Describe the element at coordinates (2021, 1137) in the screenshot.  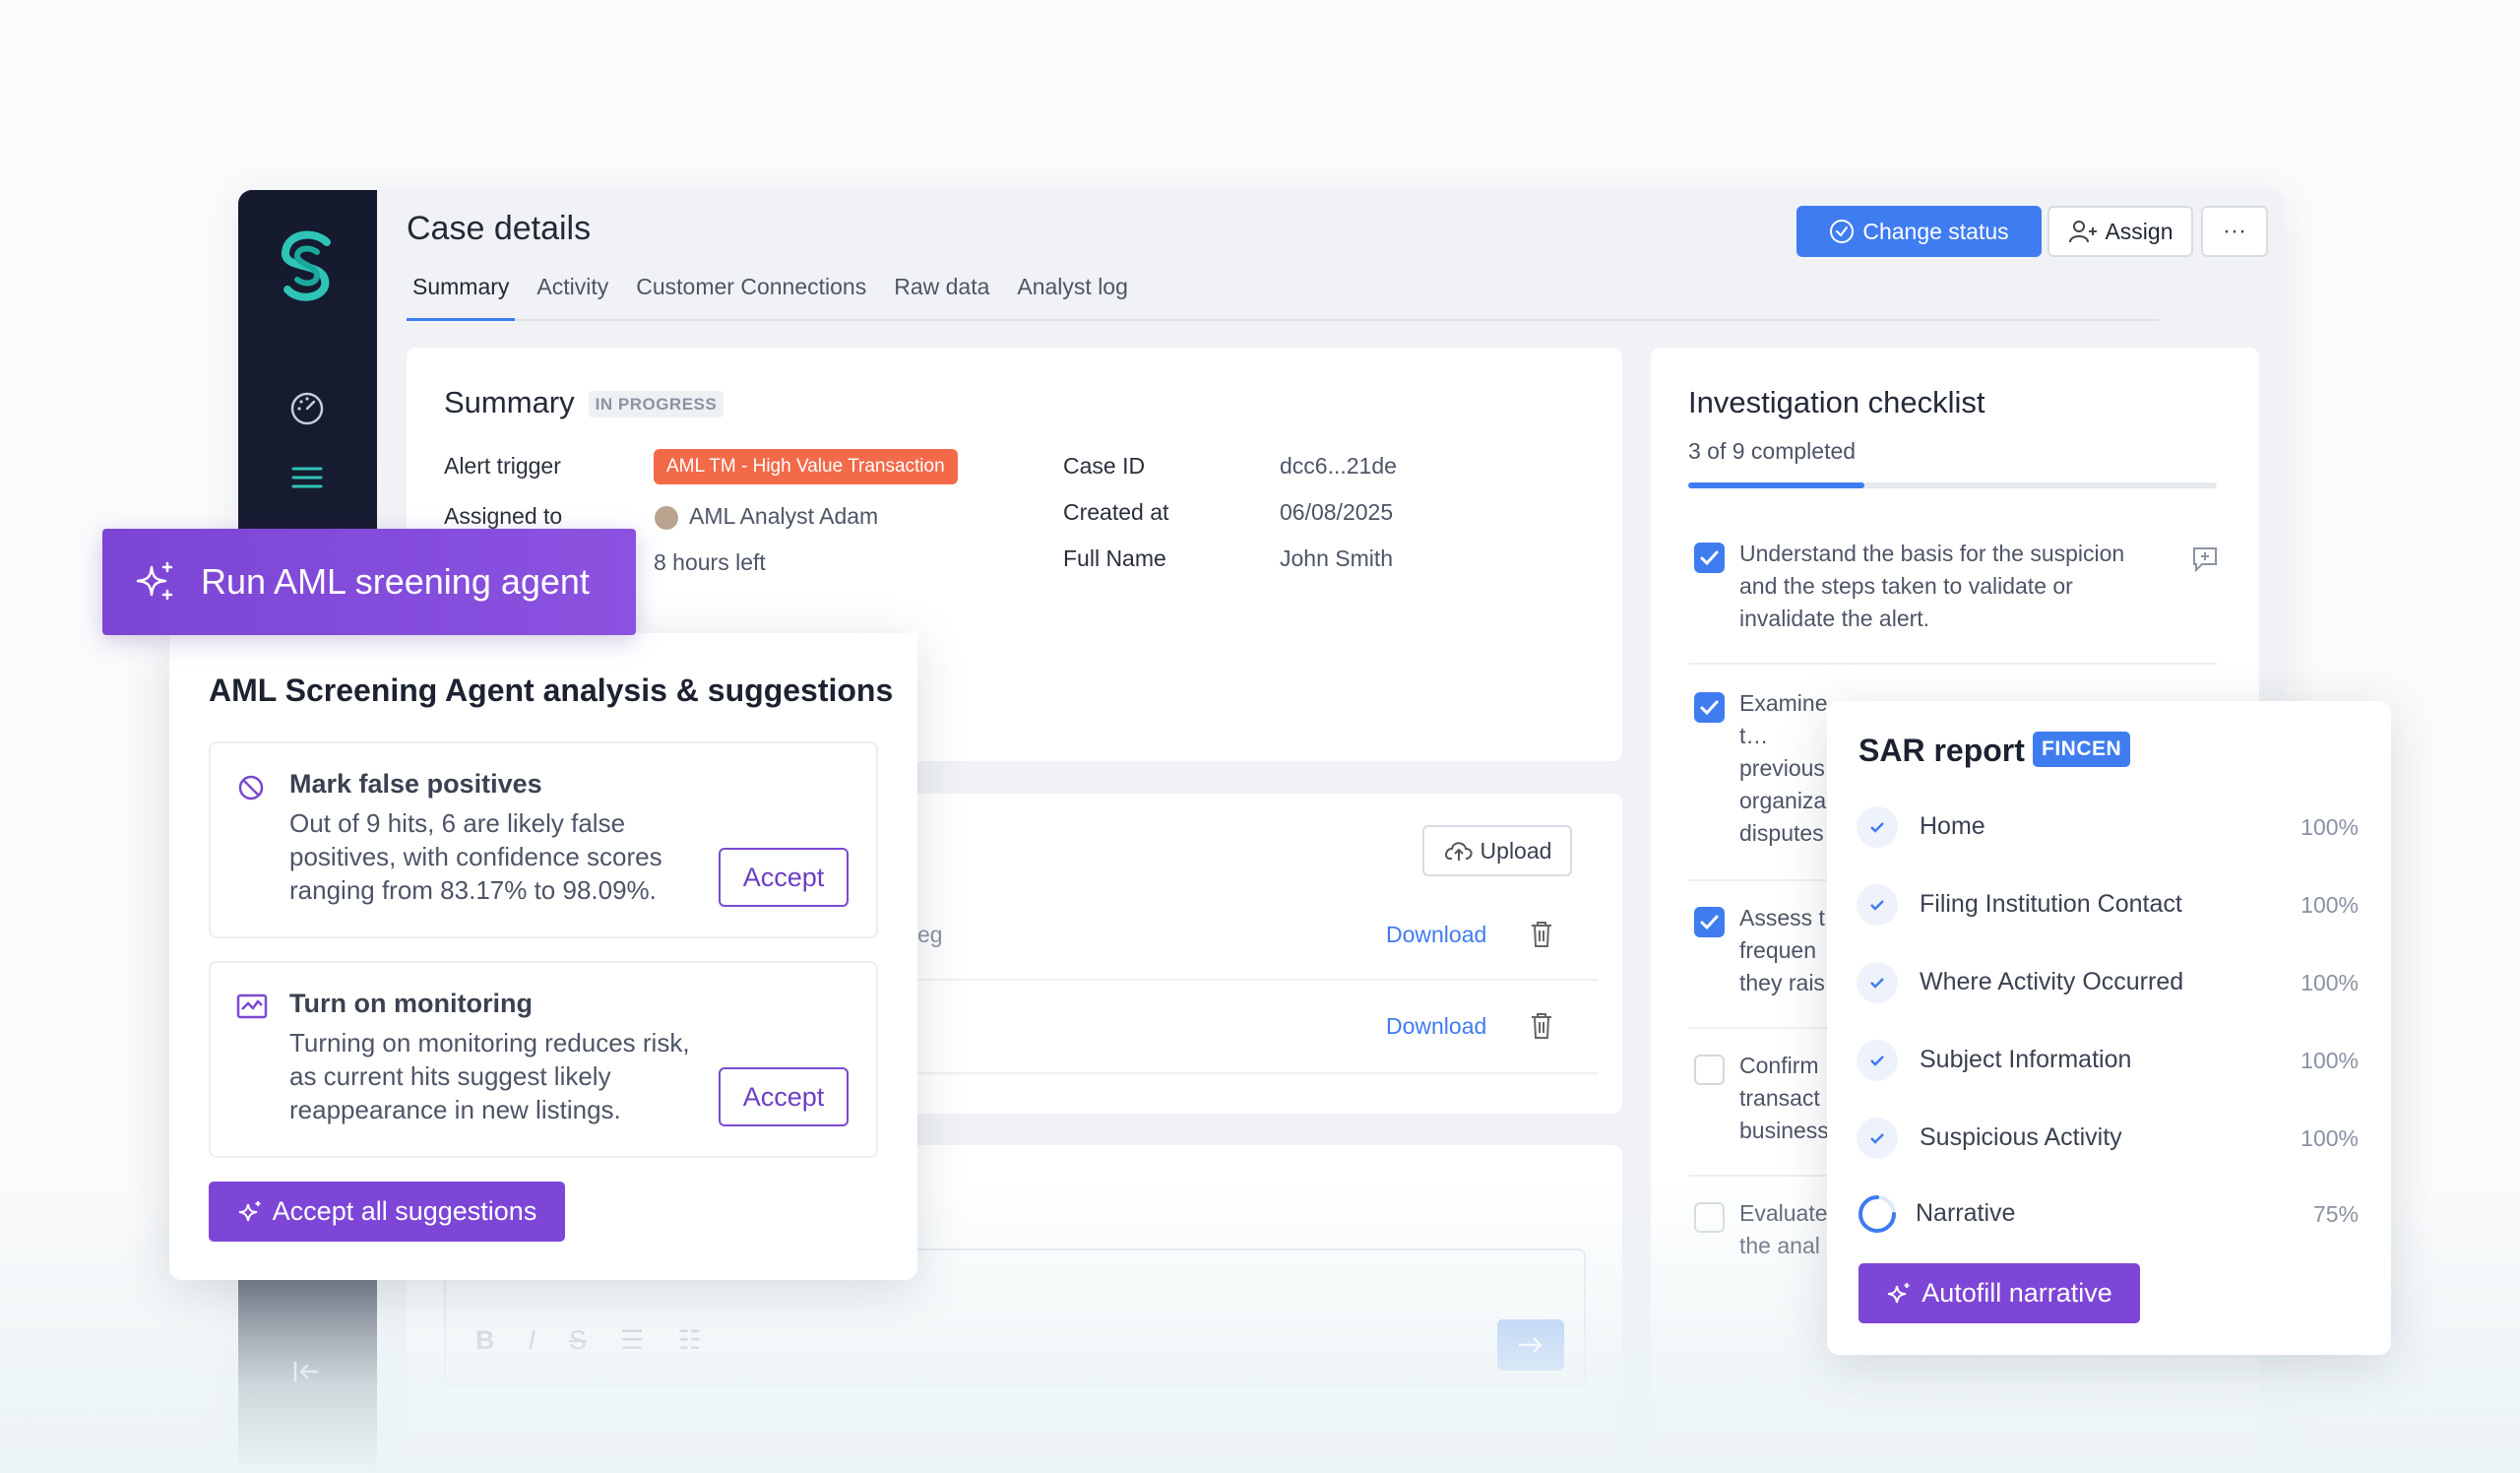
I see `sar-section-label: Suspicious Activity` at that location.